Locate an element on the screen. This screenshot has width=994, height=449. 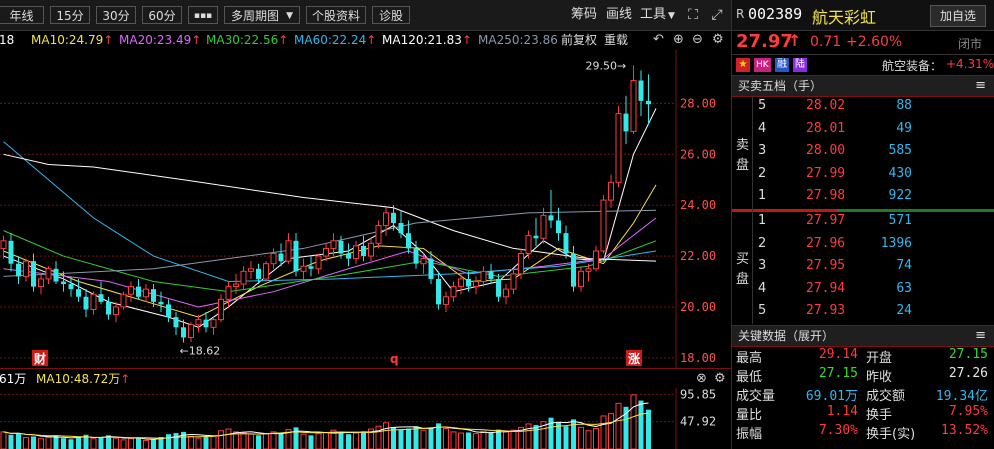
tools-dropdown: 工具 ▼ is located at coordinates (657, 15).